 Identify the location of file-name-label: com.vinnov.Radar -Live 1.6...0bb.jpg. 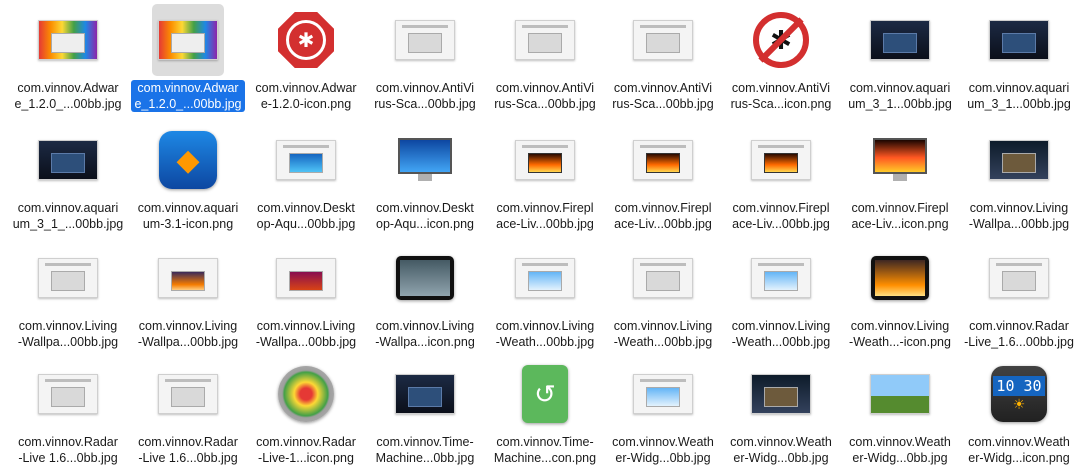
(68, 450).